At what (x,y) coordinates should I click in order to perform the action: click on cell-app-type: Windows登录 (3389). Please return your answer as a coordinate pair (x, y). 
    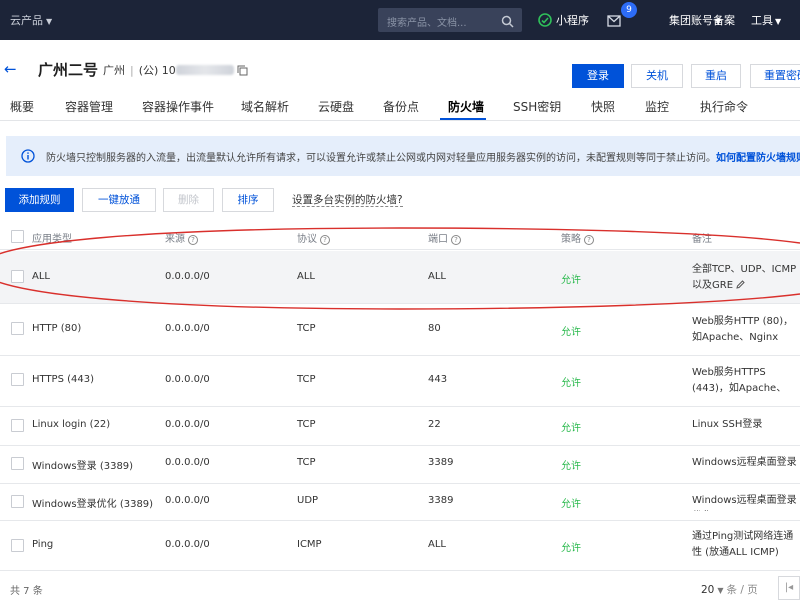
    Looking at the image, I should click on (83, 466).